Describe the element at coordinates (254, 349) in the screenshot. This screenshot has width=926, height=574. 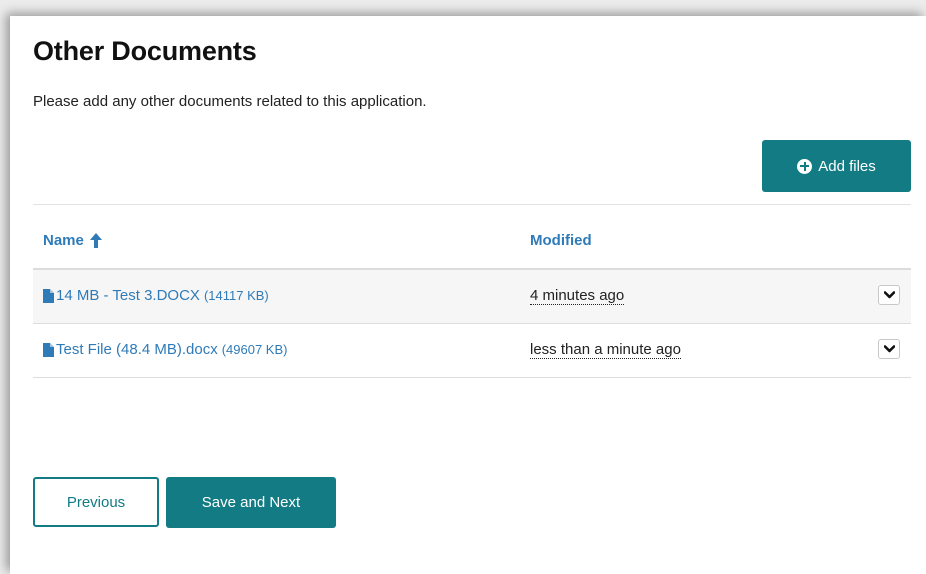
I see `file-size: (49607 KB)` at that location.